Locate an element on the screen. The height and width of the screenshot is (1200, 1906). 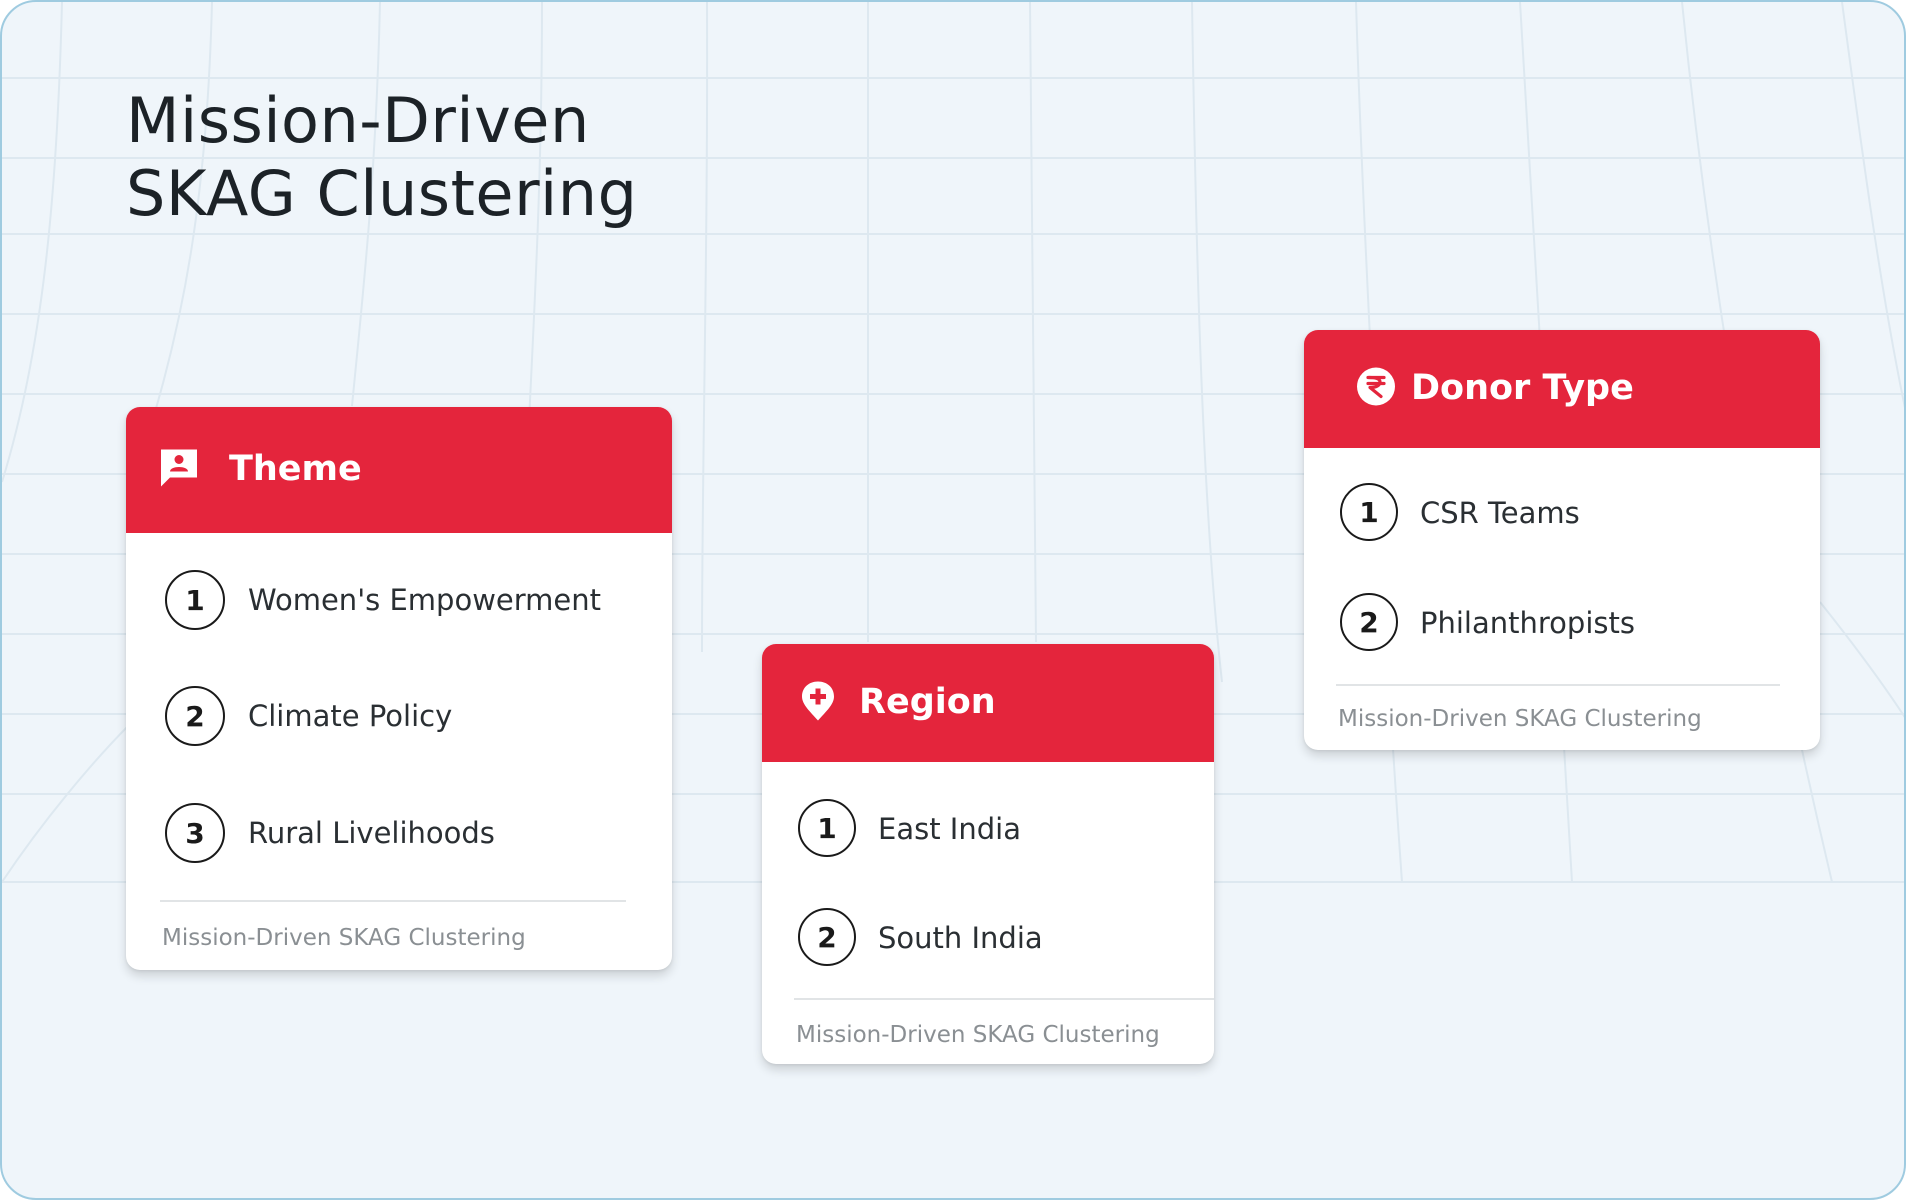
theme-card-header: Theme is located at coordinates (399, 470).